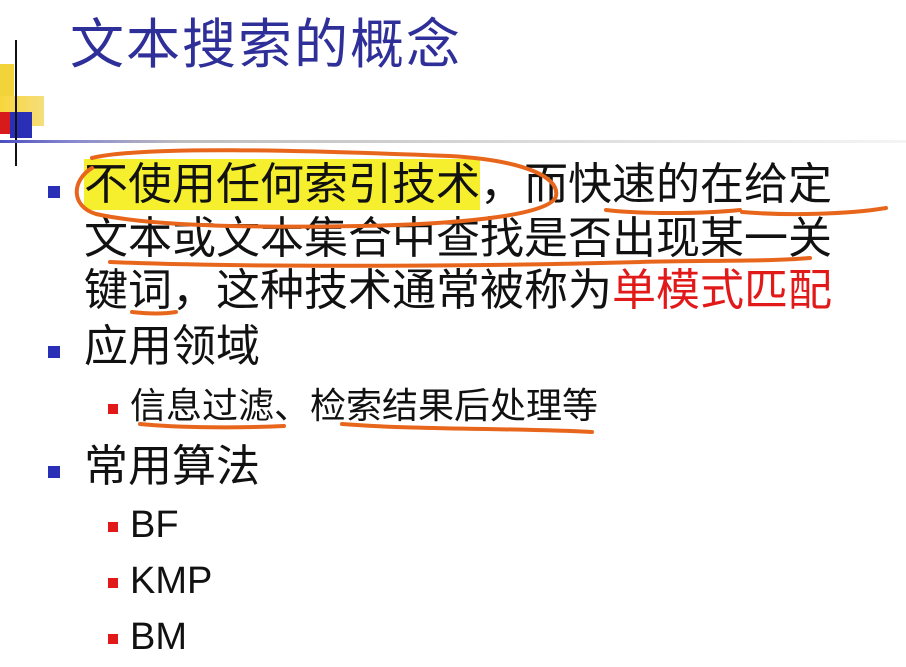 The height and width of the screenshot is (667, 906). Describe the element at coordinates (348, 290) in the screenshot. I see `bullet-1-line-3-start: 键词，这种技术通常被称为` at that location.